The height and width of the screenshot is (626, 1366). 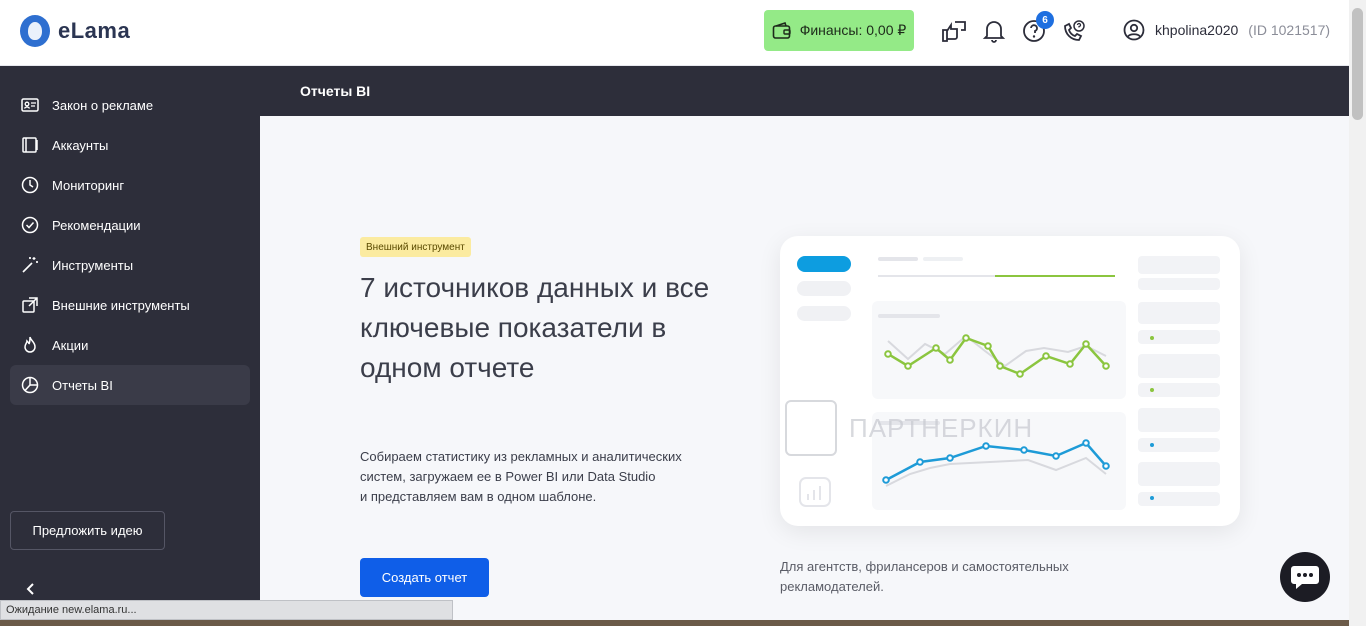 What do you see at coordinates (1289, 30) in the screenshot?
I see `user-id: (ID 1021517)` at bounding box center [1289, 30].